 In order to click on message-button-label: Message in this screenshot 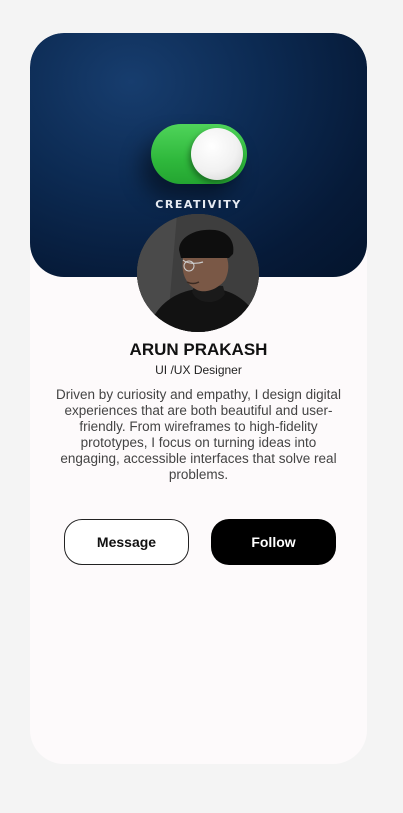, I will do `click(126, 542)`.